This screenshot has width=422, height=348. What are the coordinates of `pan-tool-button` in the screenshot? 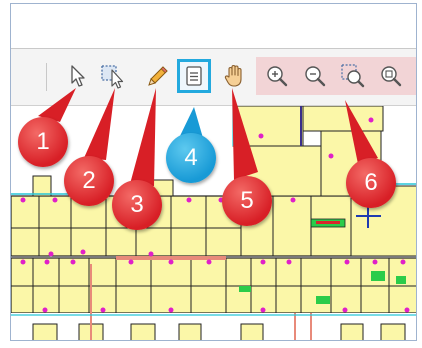 It's located at (235, 76).